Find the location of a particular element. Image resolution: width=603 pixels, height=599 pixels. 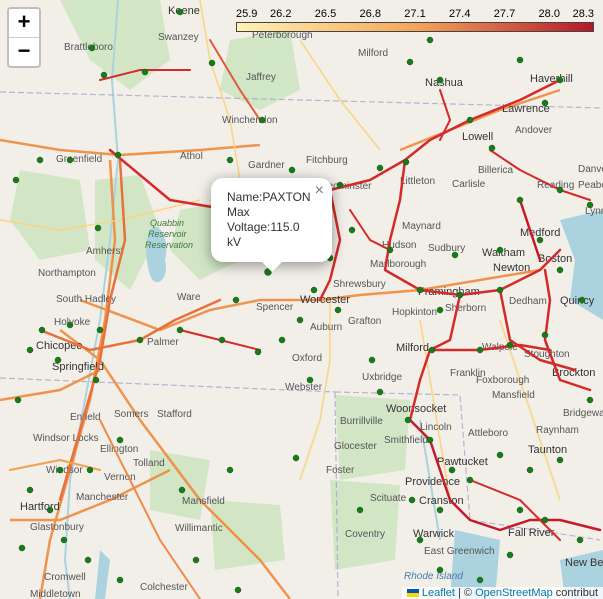

popup-close-button: × is located at coordinates (319, 191).